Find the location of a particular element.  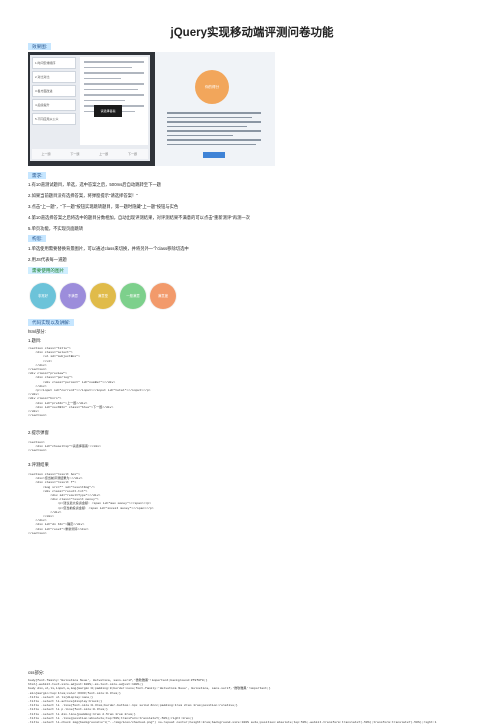

section-images-heading: 需要使用的图片 is located at coordinates (48, 270).